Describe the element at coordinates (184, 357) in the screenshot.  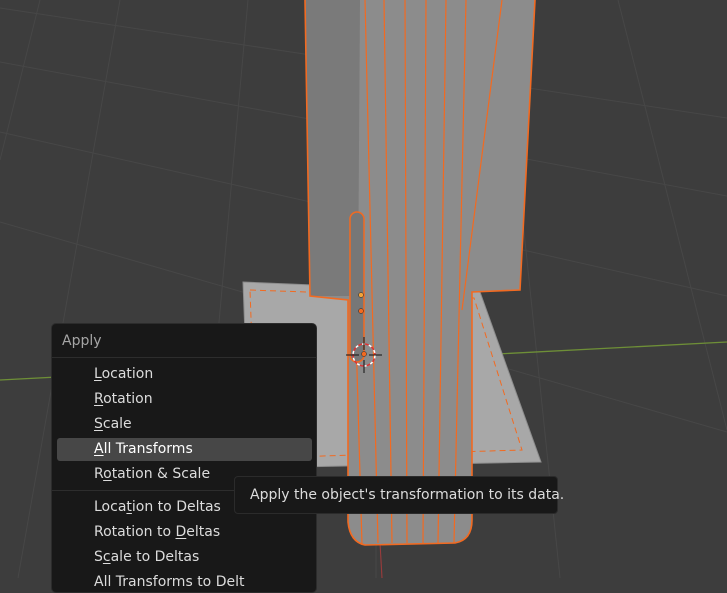
I see `menu-separator` at that location.